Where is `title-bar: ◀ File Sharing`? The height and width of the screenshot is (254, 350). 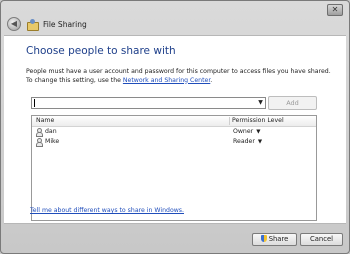
title-bar: ◀ File Sharing is located at coordinates (47, 24).